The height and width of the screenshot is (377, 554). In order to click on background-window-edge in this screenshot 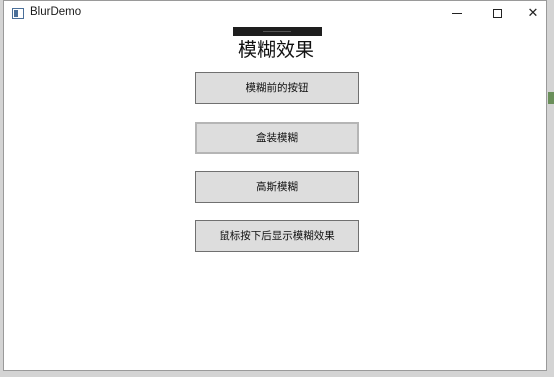, I will do `click(551, 98)`.